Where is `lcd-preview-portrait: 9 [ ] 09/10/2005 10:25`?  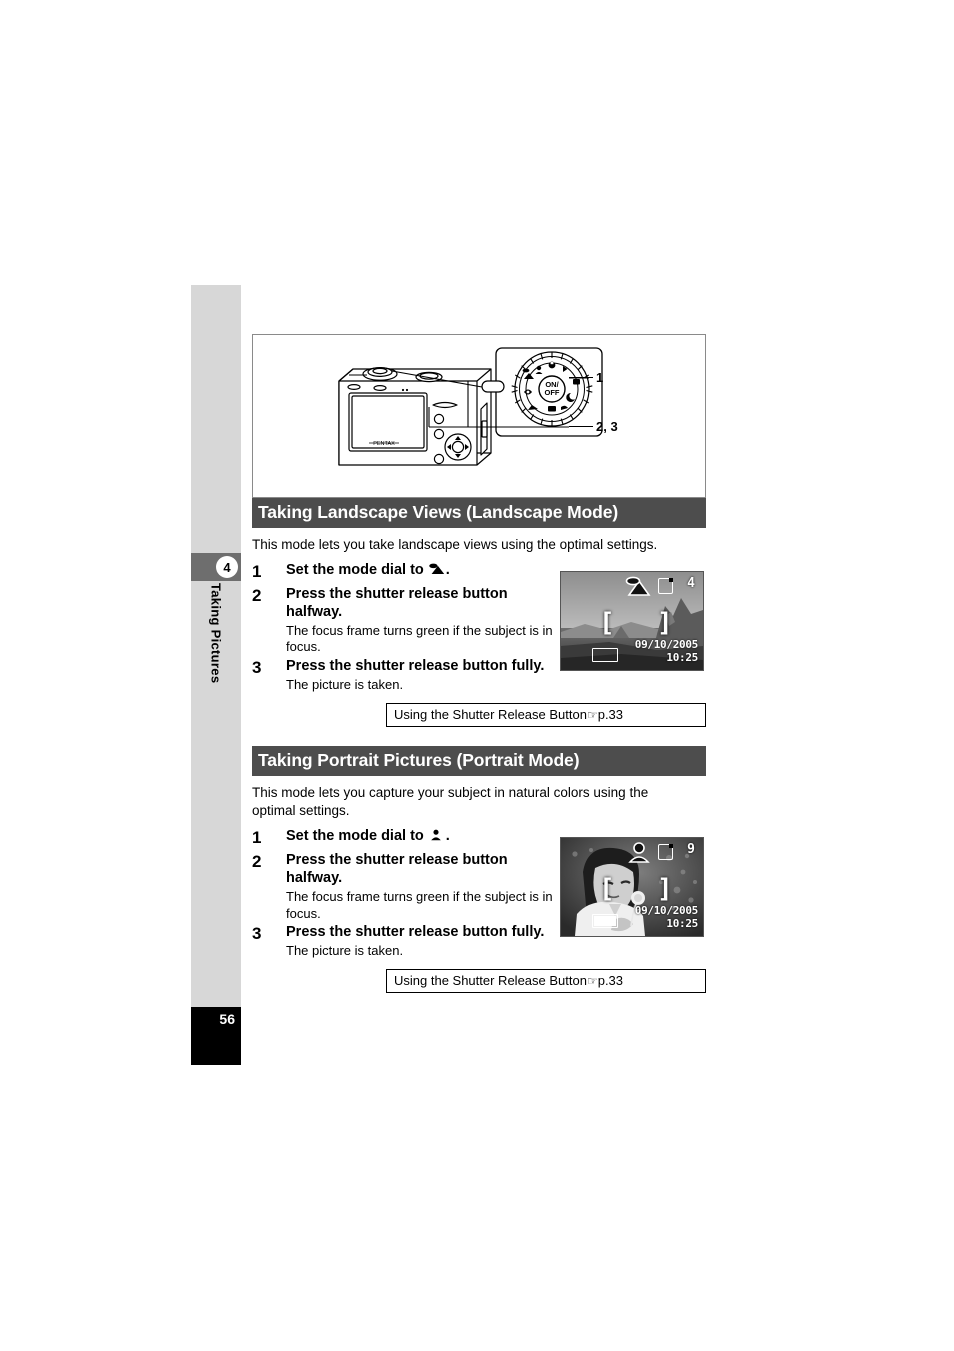
lcd-preview-portrait: 9 [ ] 09/10/2005 10:25 is located at coordinates (632, 886).